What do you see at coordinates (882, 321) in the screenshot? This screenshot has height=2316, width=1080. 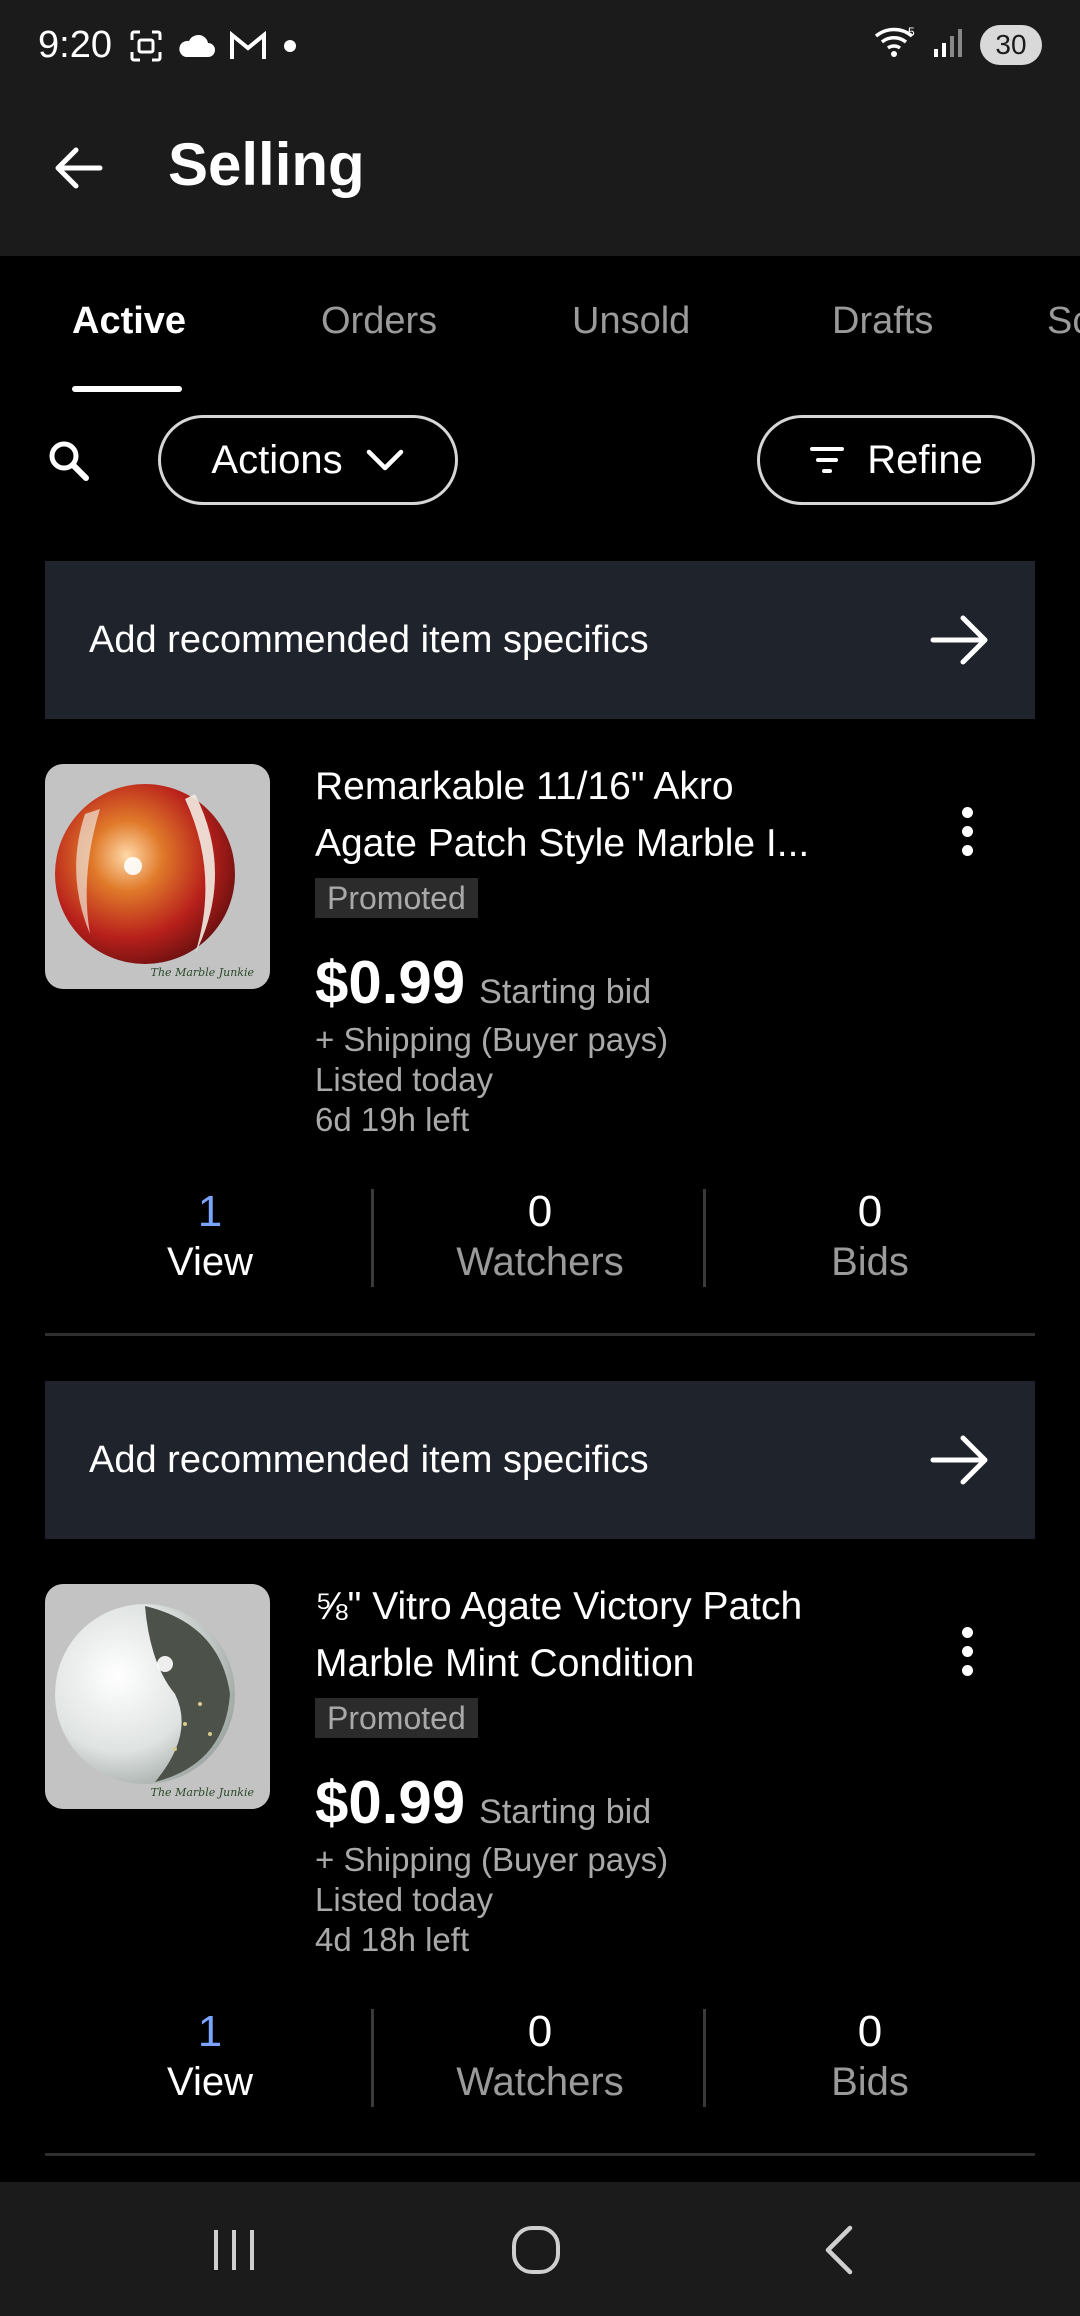 I see `tab-drafts: Drafts` at bounding box center [882, 321].